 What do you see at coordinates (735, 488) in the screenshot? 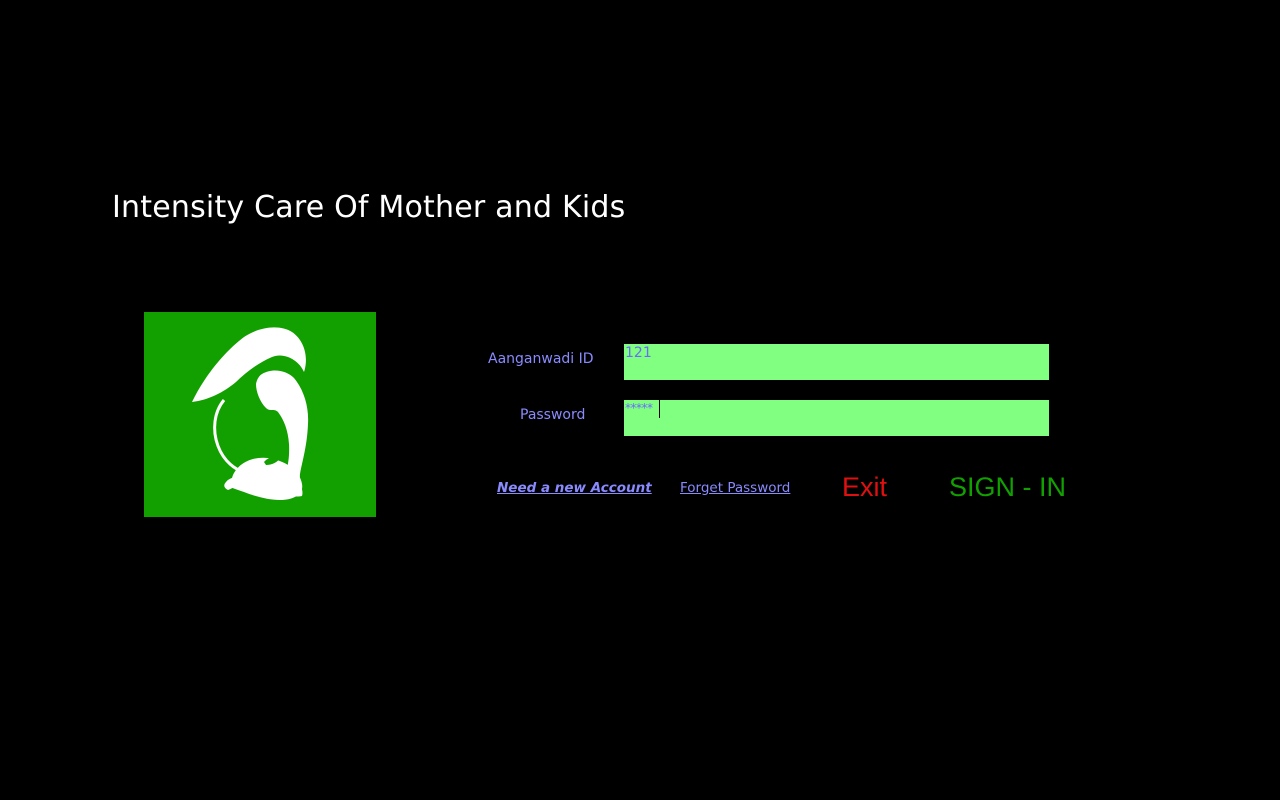
I see `forget-password-link: Forget Password` at bounding box center [735, 488].